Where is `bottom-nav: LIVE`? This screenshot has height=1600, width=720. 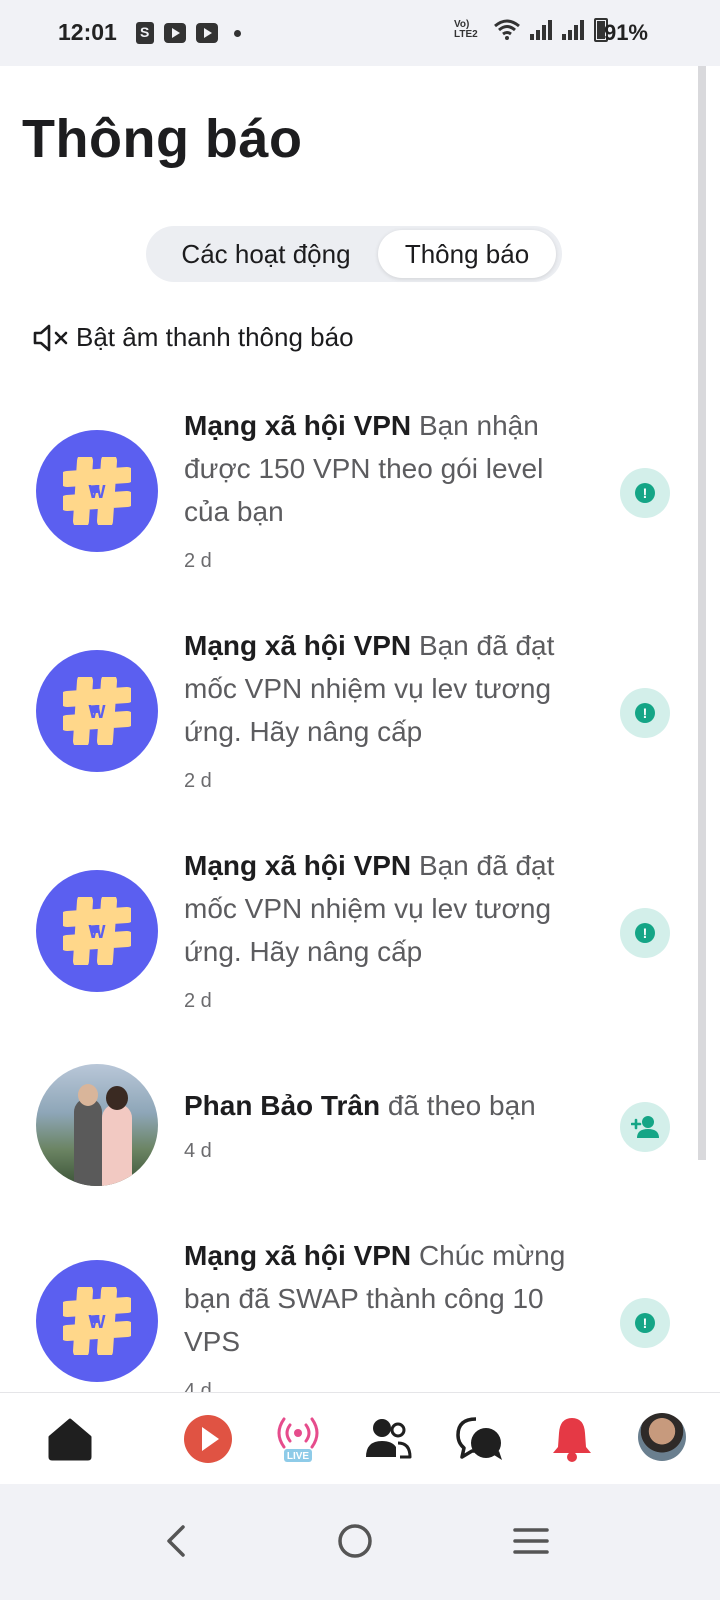
bottom-nav: LIVE is located at coordinates (360, 1438).